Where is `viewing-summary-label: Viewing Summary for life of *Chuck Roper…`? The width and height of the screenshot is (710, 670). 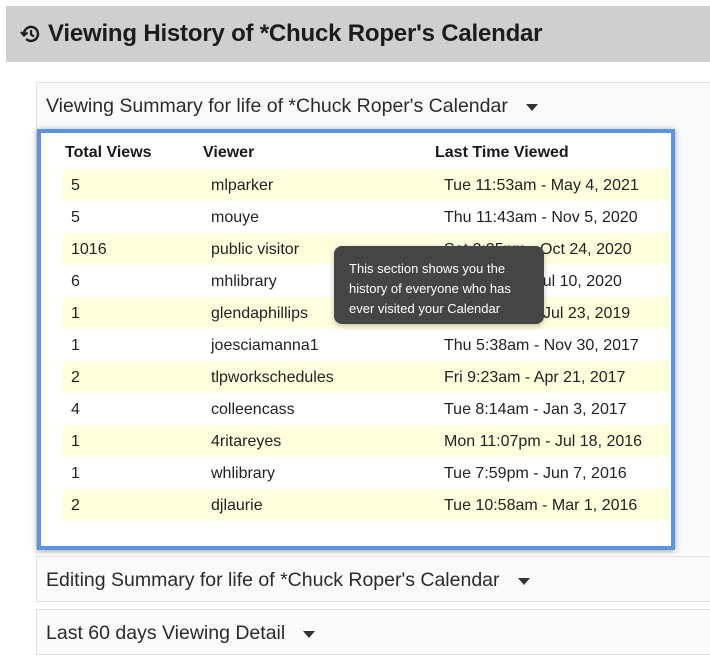 viewing-summary-label: Viewing Summary for life of *Chuck Roper… is located at coordinates (277, 105).